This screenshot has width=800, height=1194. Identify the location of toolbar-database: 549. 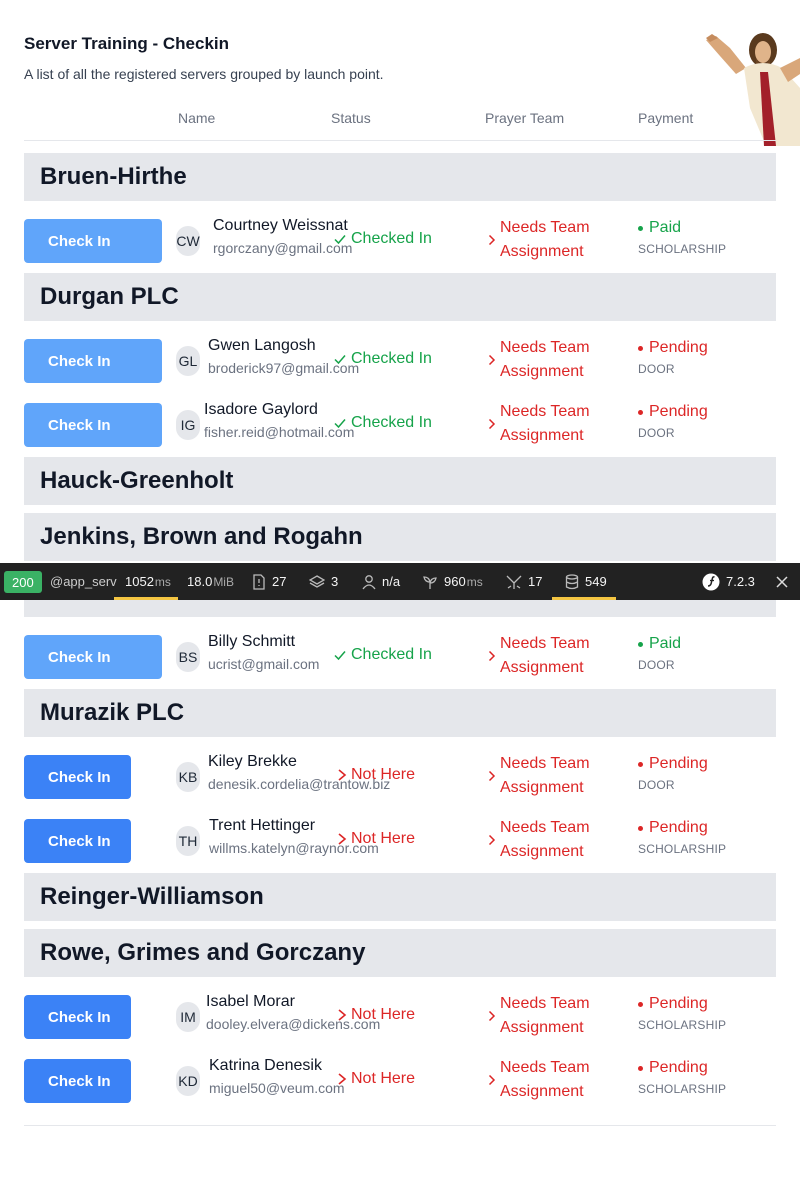
(586, 581).